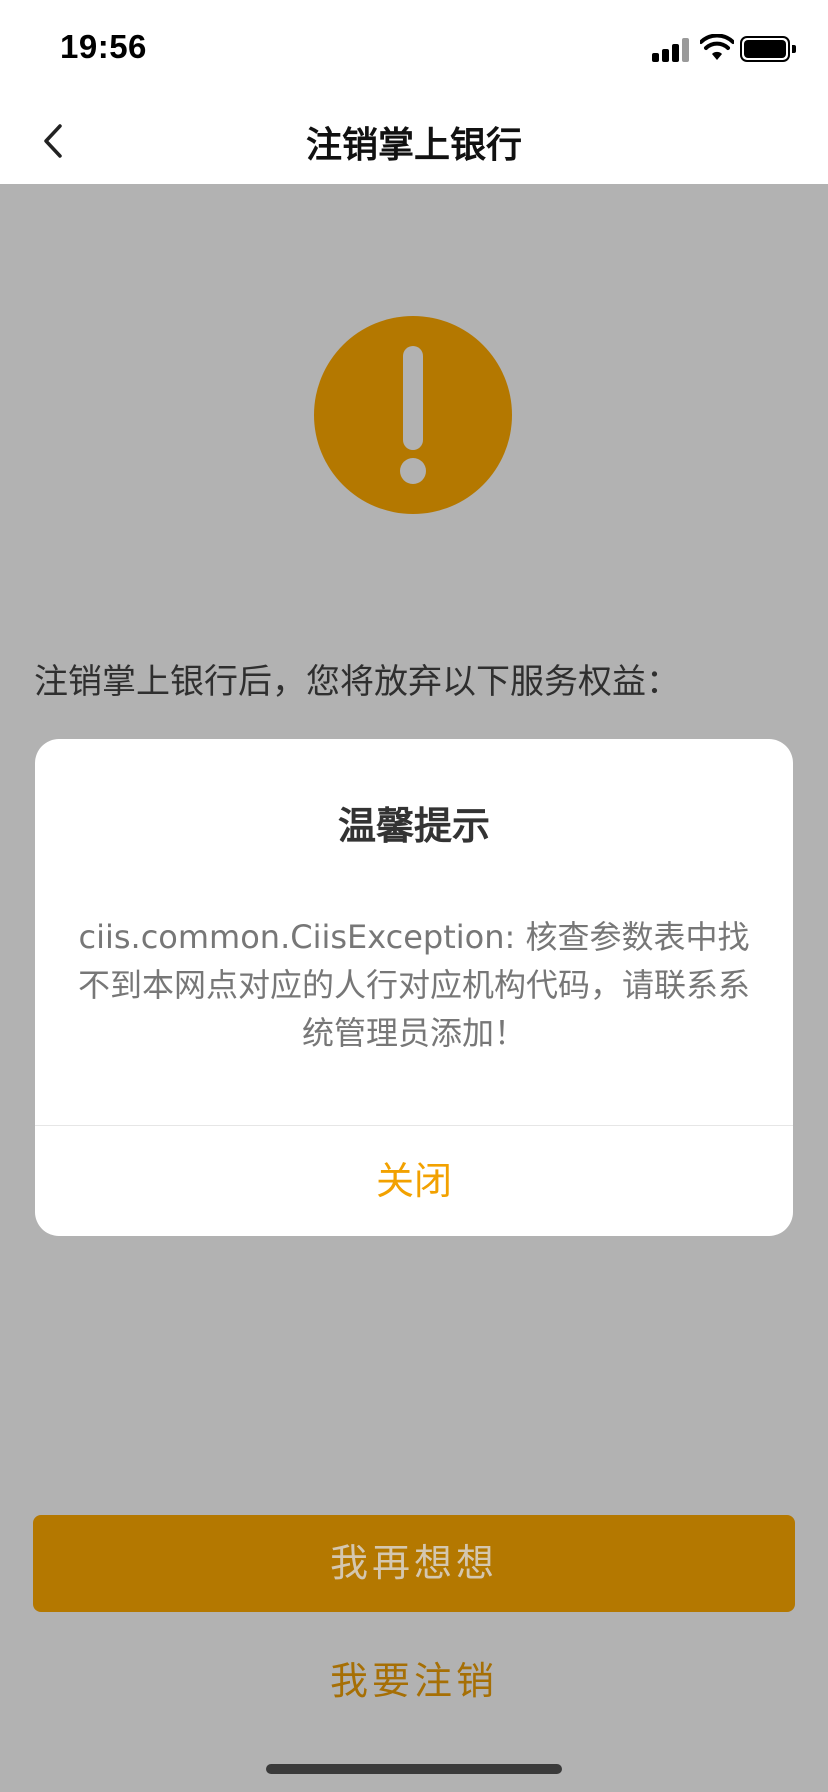  Describe the element at coordinates (413, 145) in the screenshot. I see `page-title: 注销掌上银行` at that location.